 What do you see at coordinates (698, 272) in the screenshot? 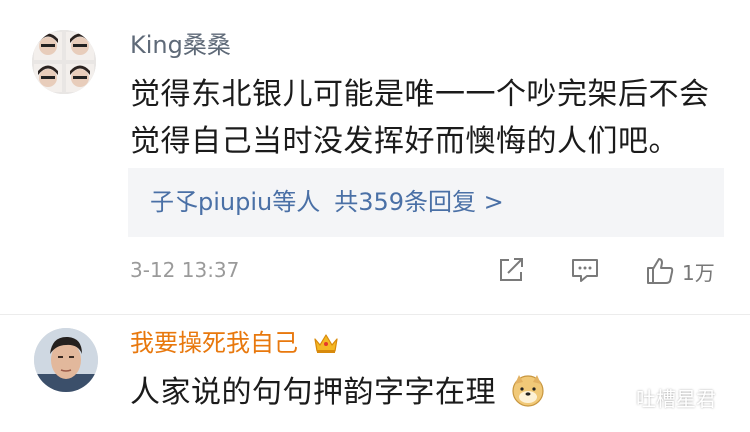
I see `like-count: 1万` at bounding box center [698, 272].